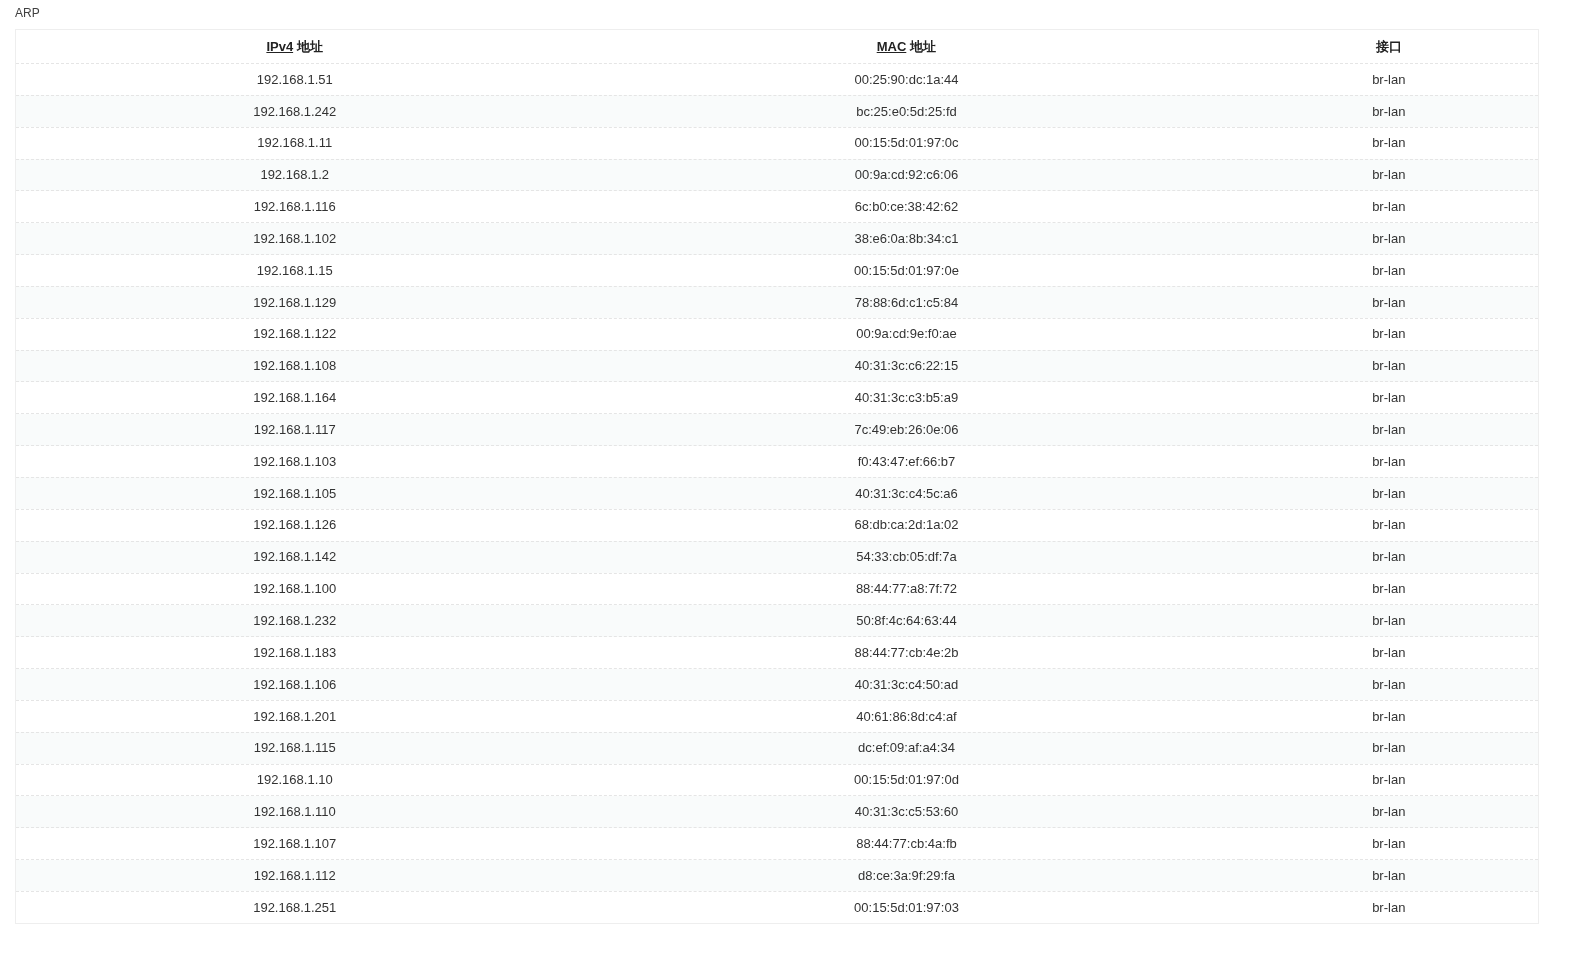  What do you see at coordinates (891, 46) in the screenshot?
I see `header-abbreviation: MAC` at bounding box center [891, 46].